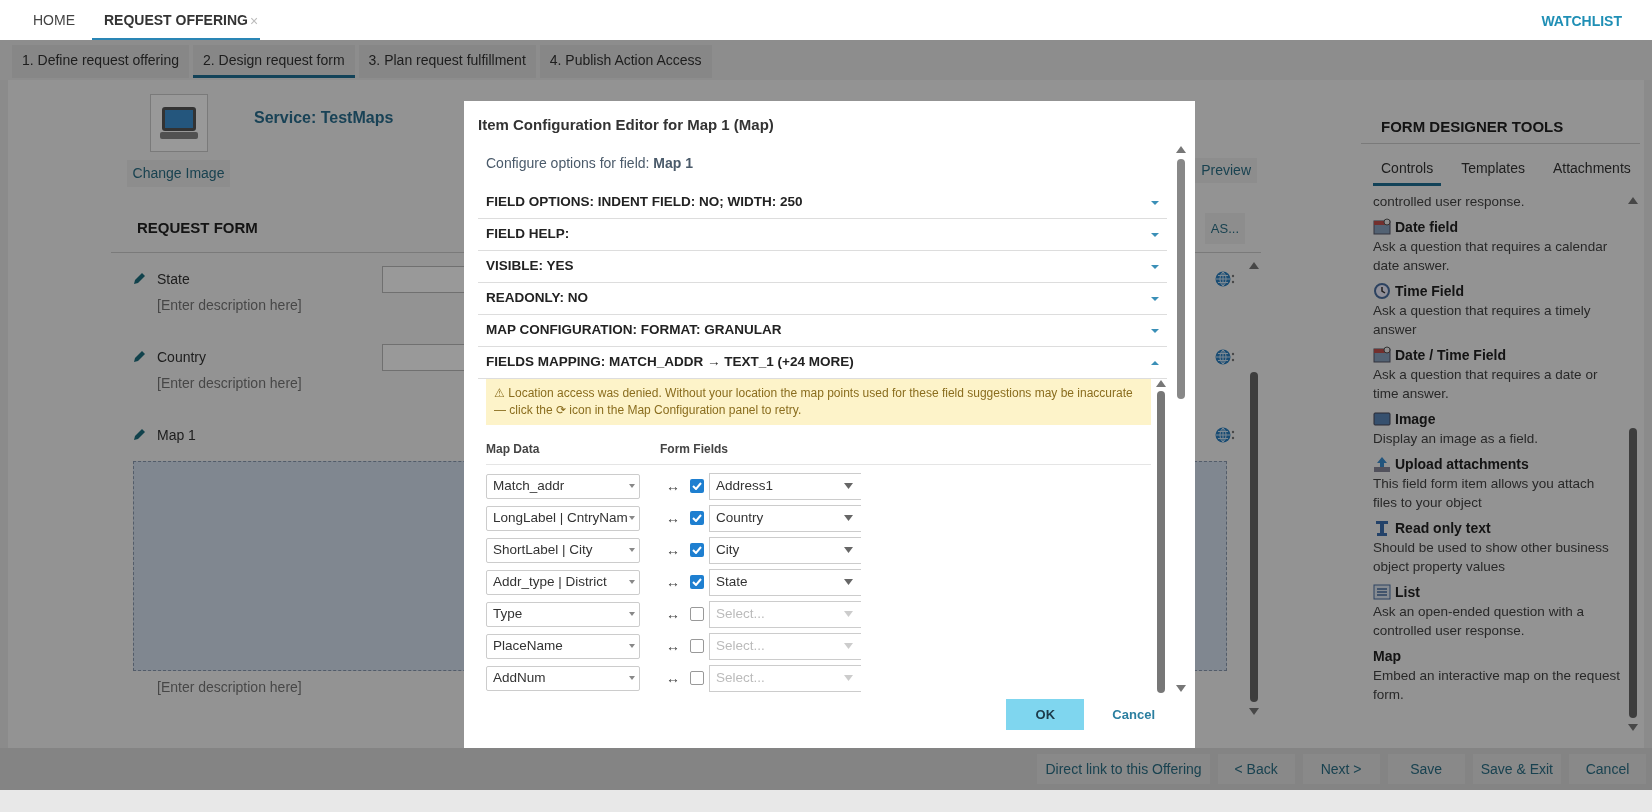  What do you see at coordinates (1462, 464) in the screenshot?
I see `control-name: Upload attachments` at bounding box center [1462, 464].